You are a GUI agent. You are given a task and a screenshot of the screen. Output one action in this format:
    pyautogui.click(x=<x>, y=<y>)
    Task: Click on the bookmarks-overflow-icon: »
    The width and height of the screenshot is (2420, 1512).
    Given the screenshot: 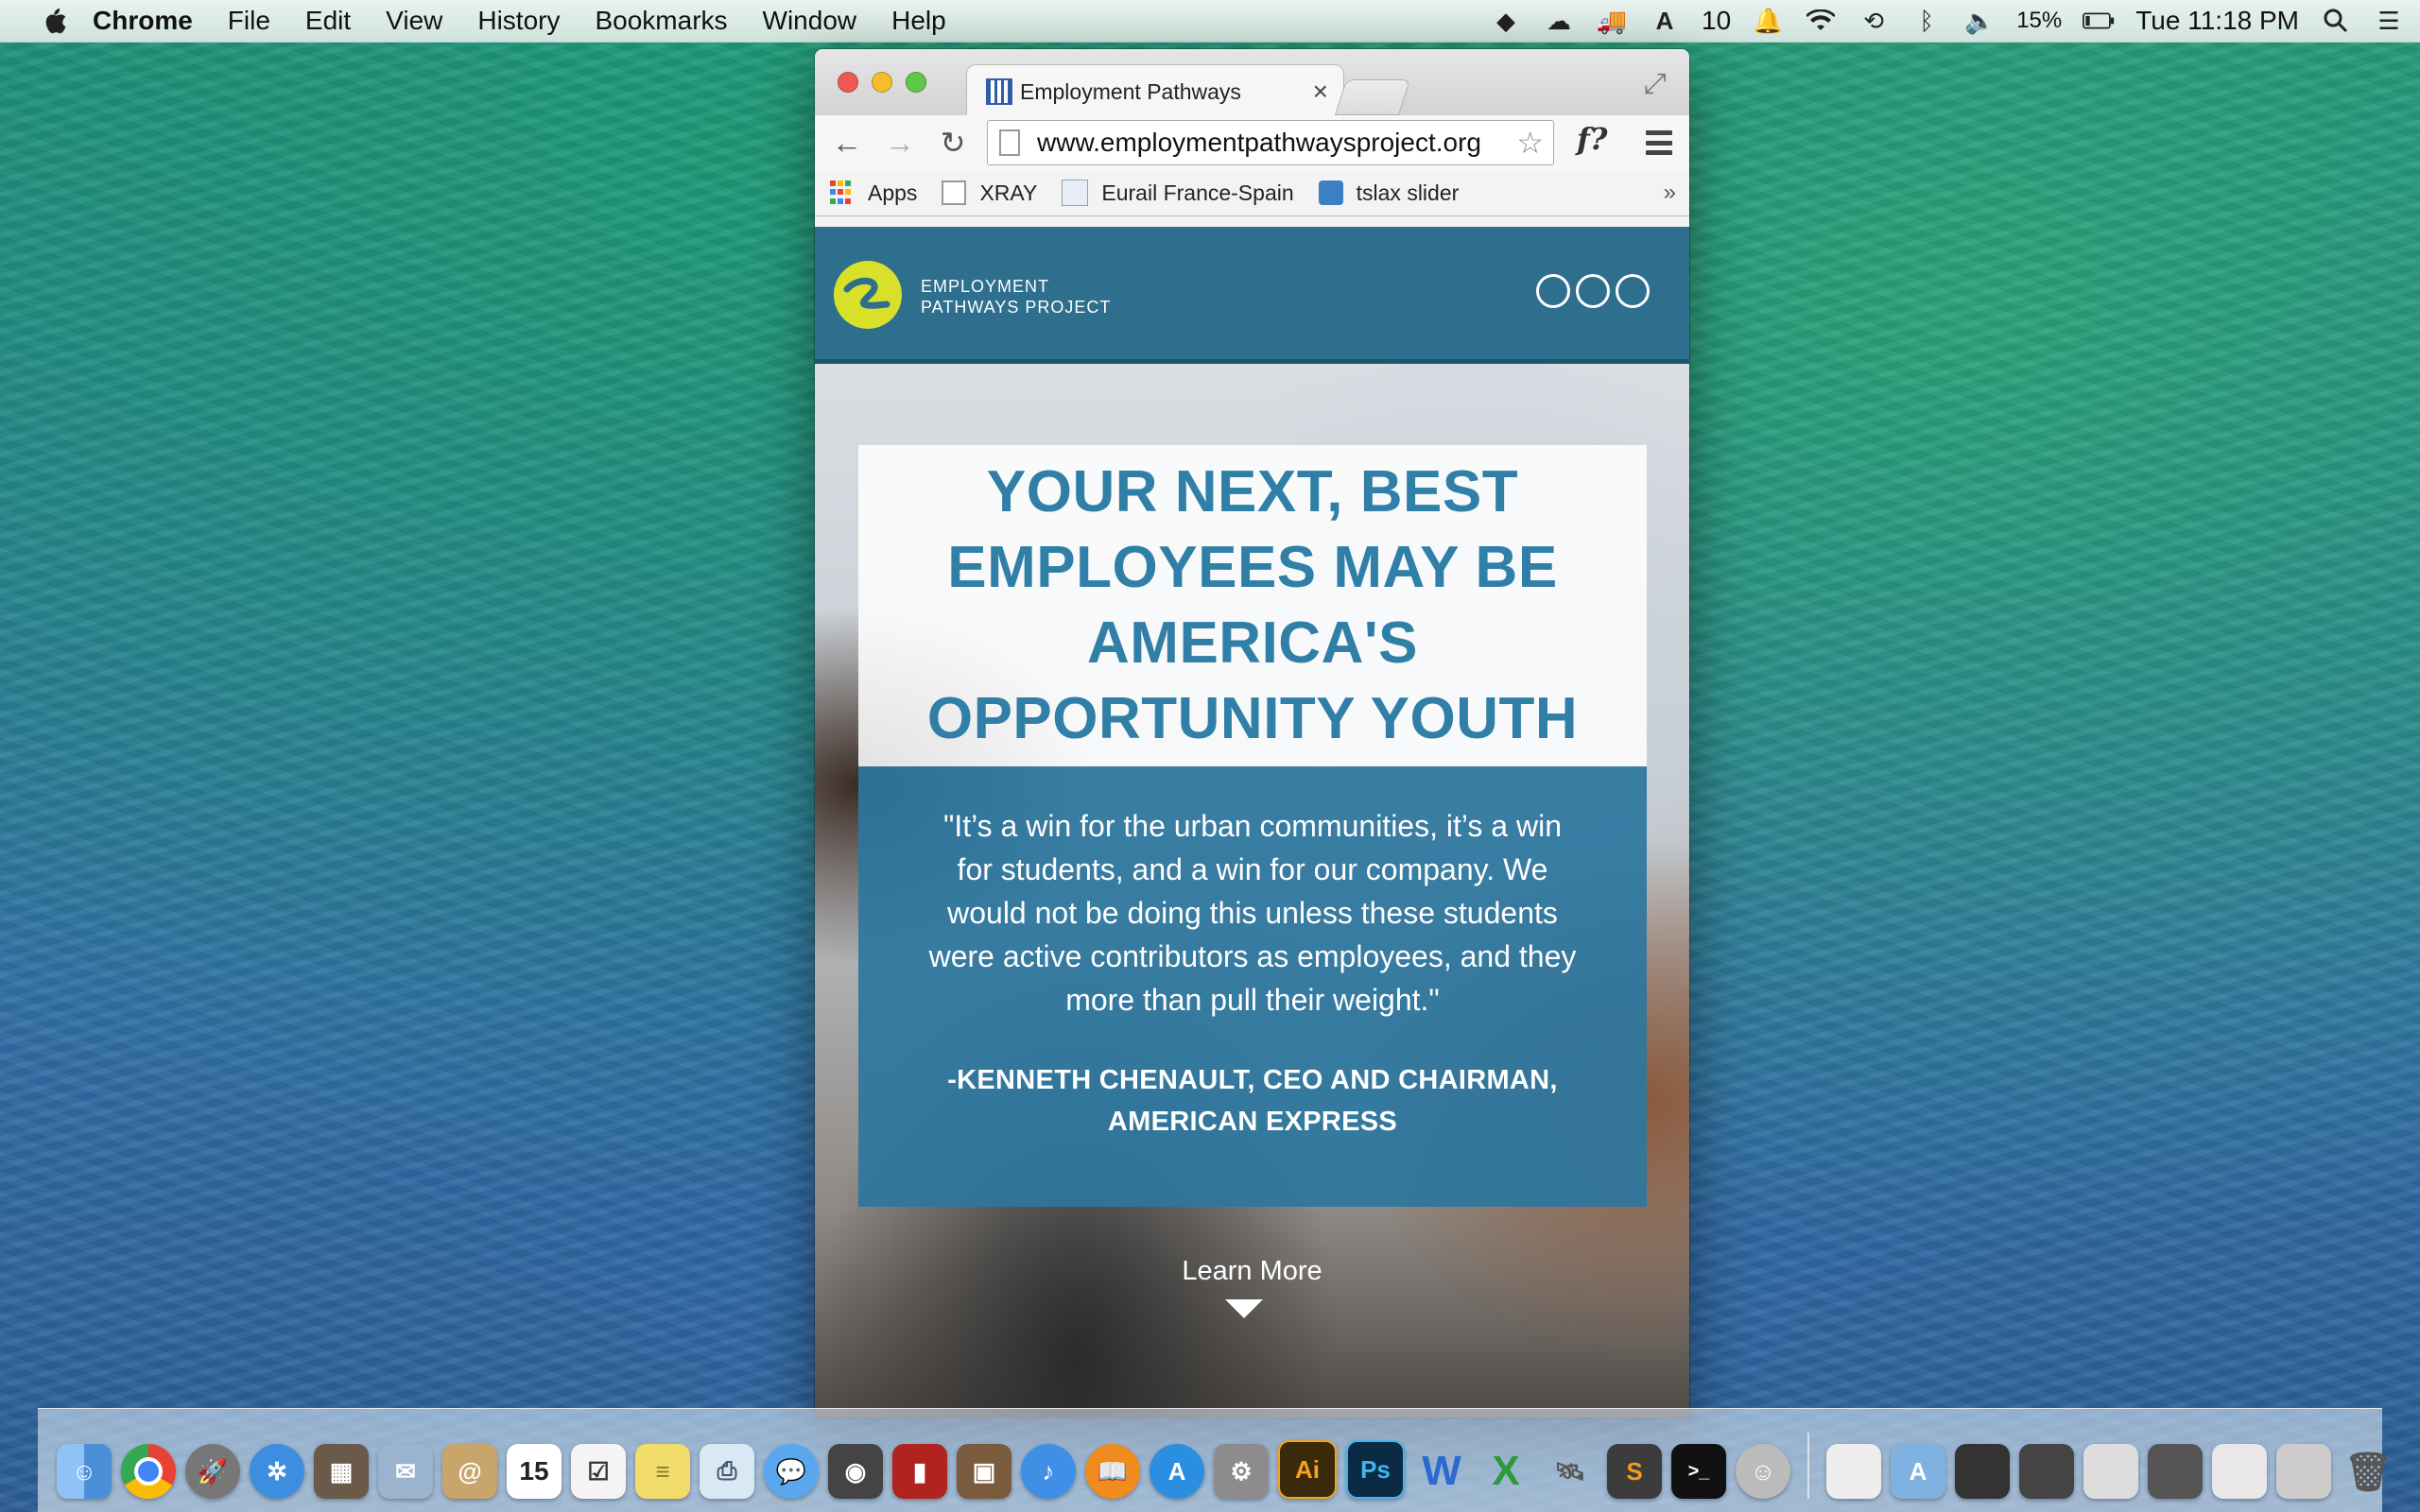 What is the action you would take?
    pyautogui.click(x=1670, y=193)
    